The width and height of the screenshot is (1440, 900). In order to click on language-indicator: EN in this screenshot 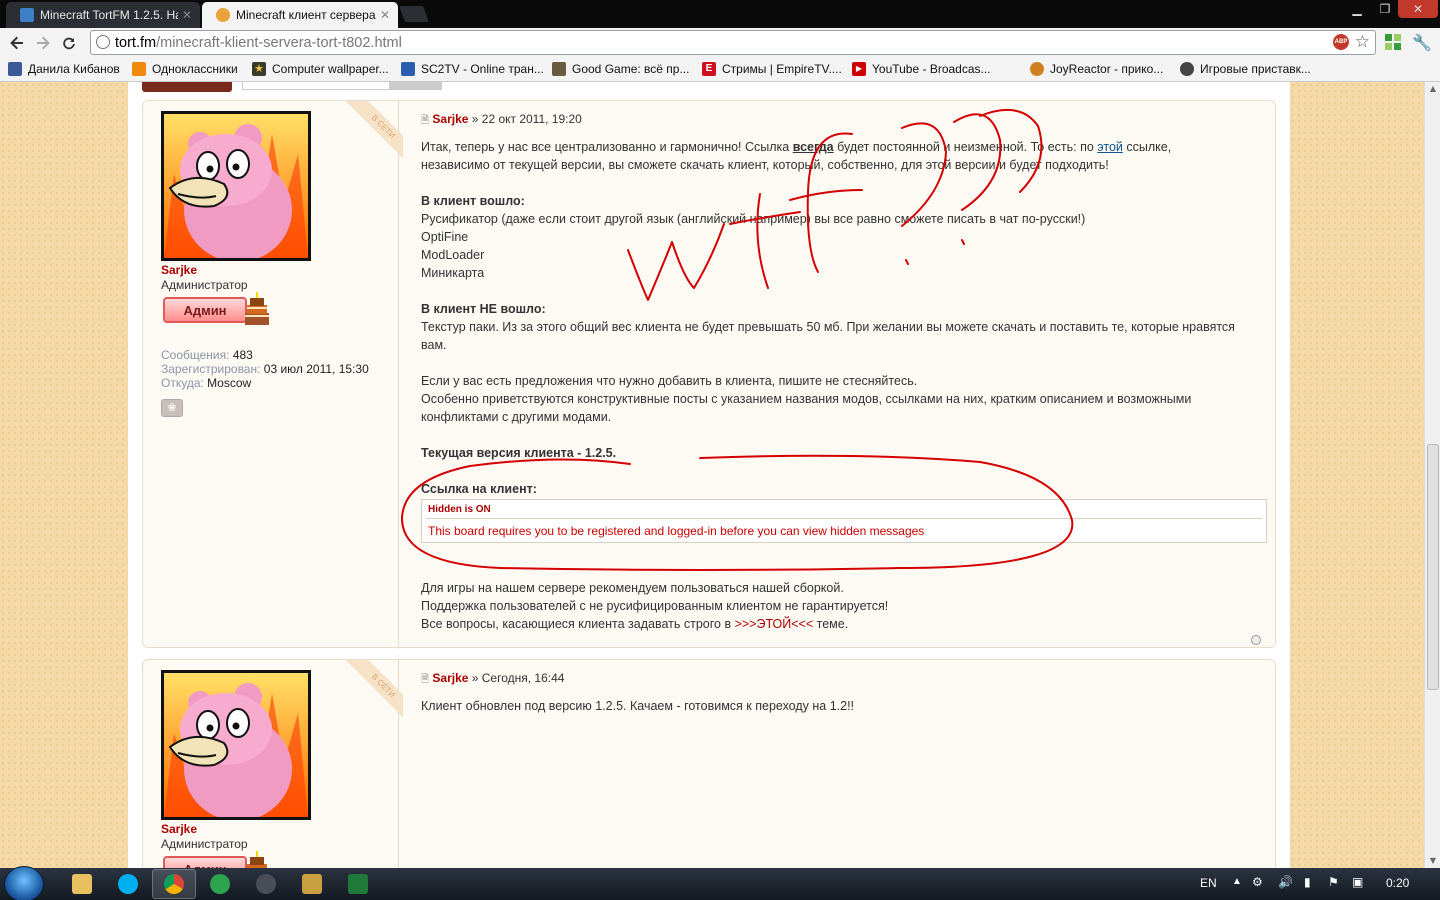, I will do `click(1208, 883)`.